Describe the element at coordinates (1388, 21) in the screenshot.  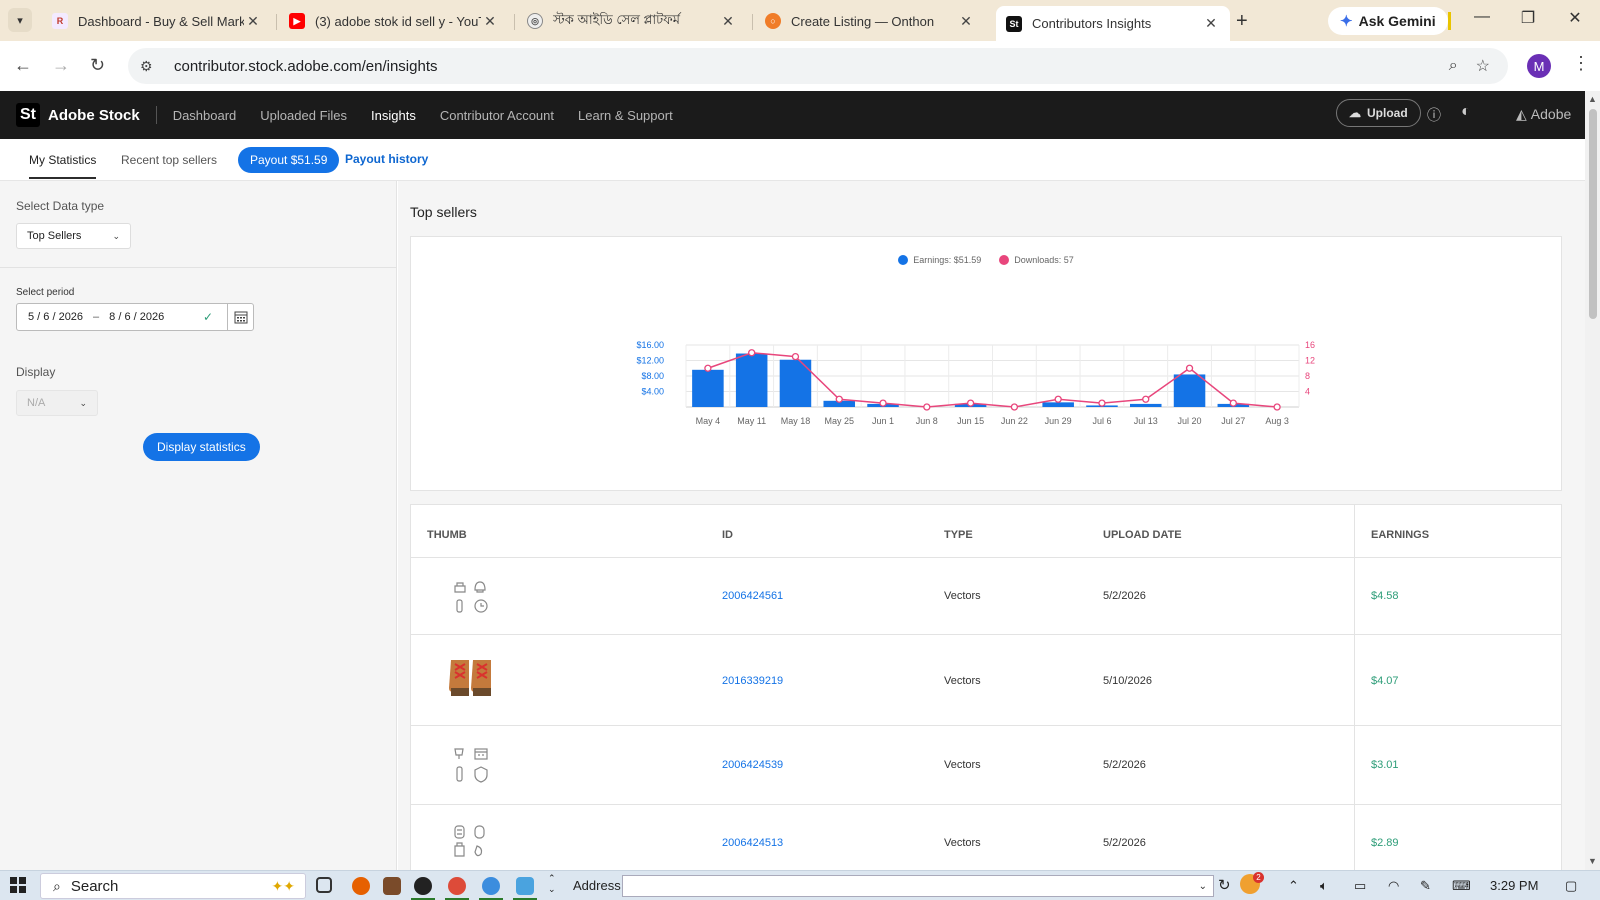
I see `ask-gemini-button: ✦ Ask Gemini` at that location.